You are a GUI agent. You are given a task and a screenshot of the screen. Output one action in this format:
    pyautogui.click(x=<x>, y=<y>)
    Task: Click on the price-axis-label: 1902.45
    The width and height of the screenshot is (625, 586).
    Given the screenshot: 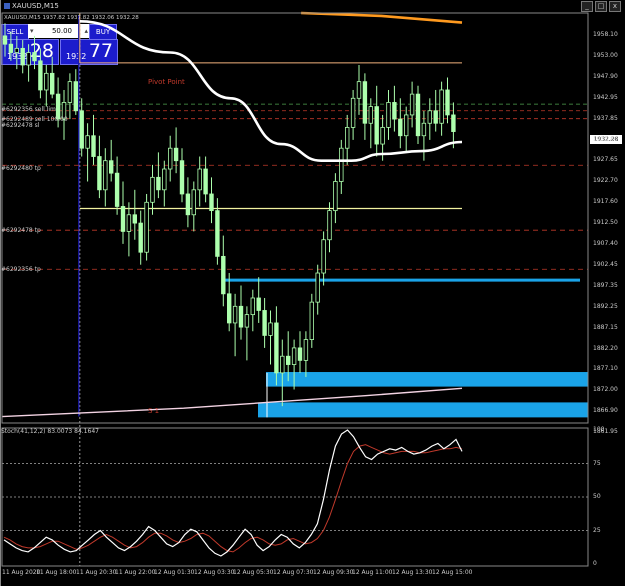 What is the action you would take?
    pyautogui.click(x=605, y=264)
    